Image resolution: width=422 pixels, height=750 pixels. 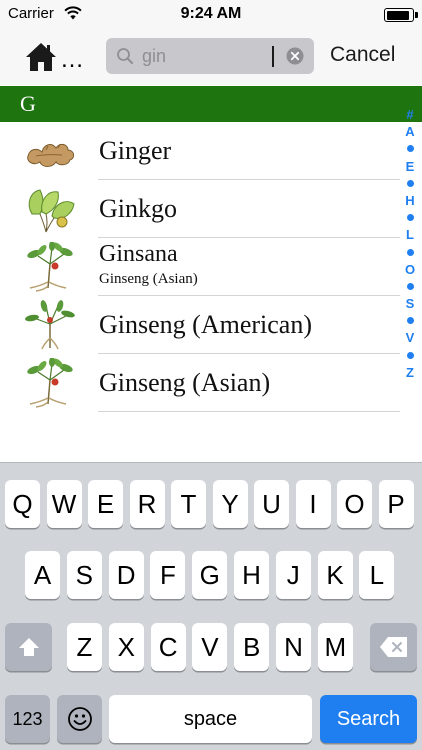 I want to click on section-letter: G, so click(x=28, y=103).